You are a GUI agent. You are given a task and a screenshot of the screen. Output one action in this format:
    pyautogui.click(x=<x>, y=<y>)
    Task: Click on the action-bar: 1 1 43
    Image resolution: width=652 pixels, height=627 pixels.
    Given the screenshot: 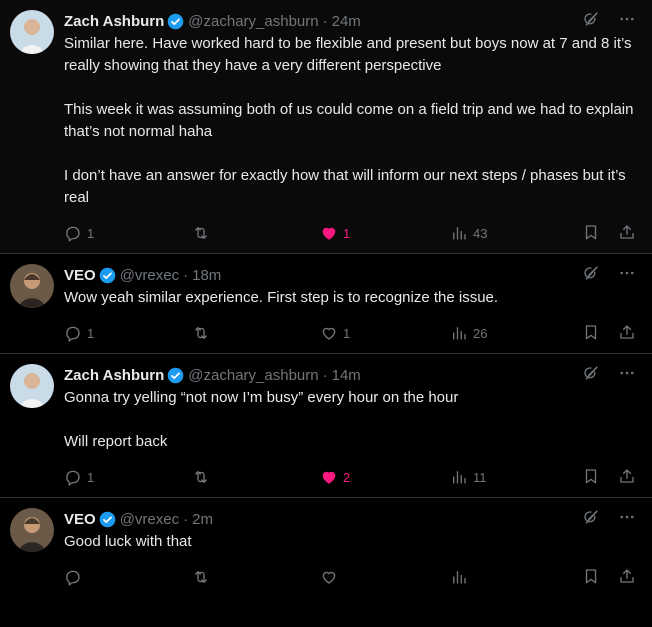 What is the action you would take?
    pyautogui.click(x=350, y=233)
    